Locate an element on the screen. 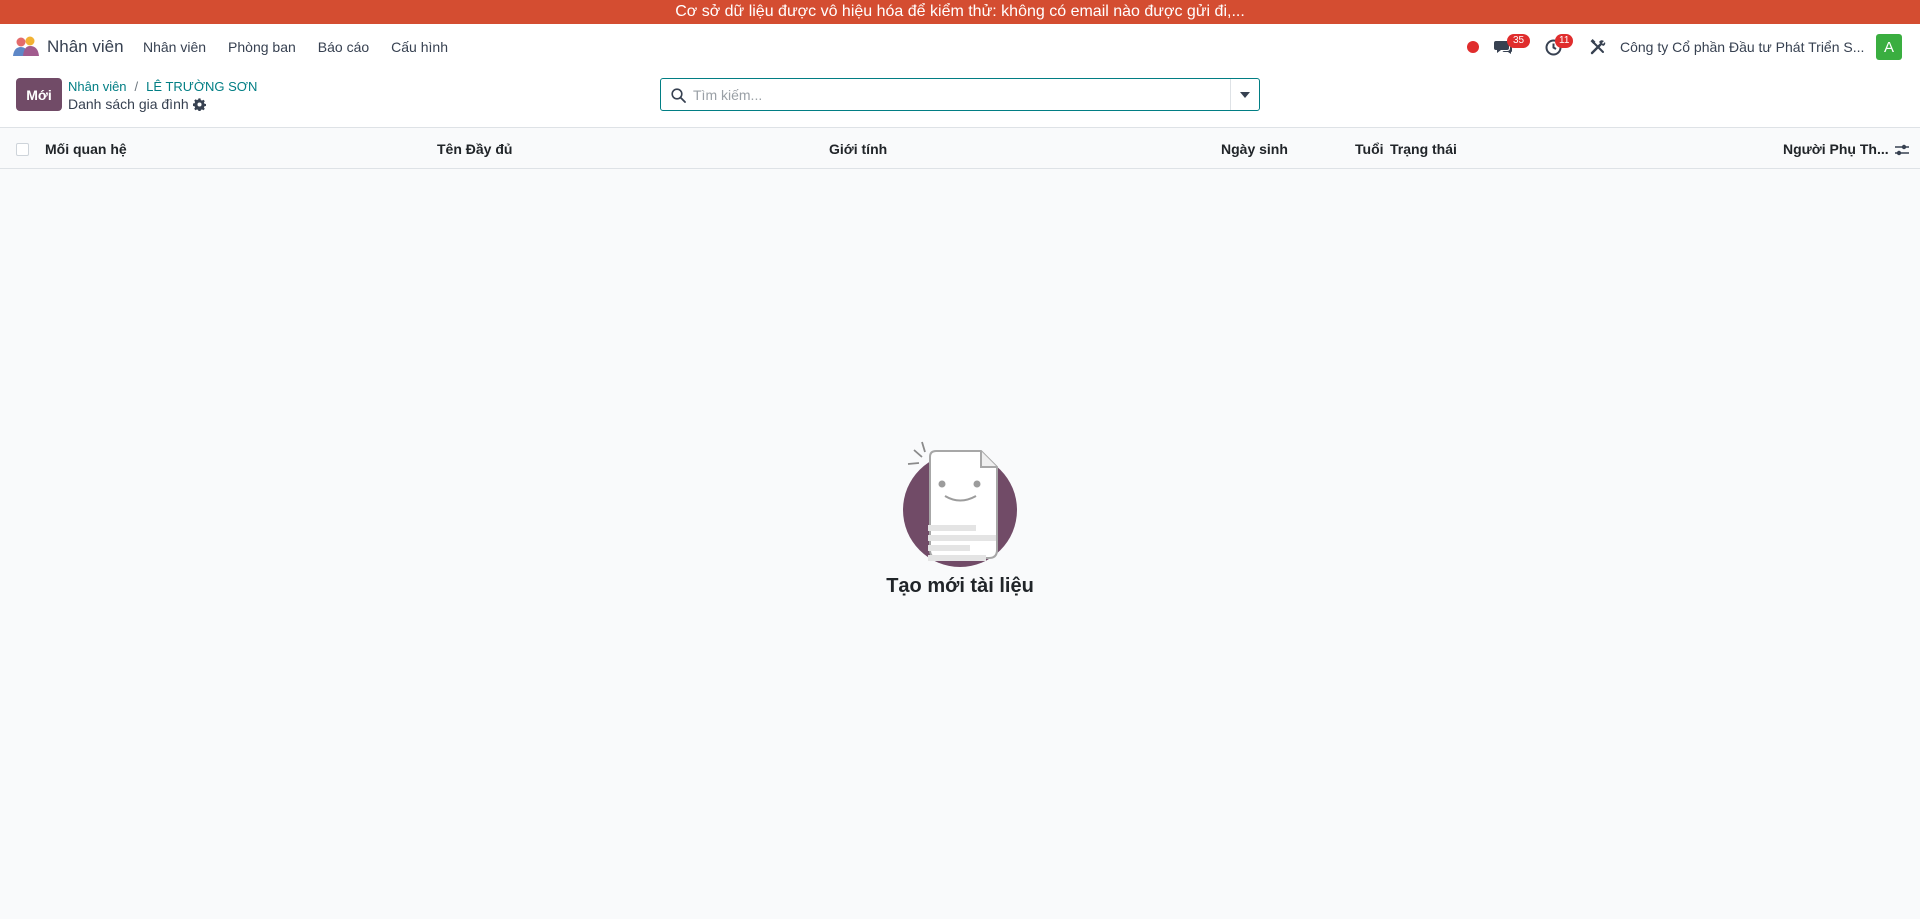 This screenshot has height=919, width=1920. user-avatar: A is located at coordinates (1889, 47).